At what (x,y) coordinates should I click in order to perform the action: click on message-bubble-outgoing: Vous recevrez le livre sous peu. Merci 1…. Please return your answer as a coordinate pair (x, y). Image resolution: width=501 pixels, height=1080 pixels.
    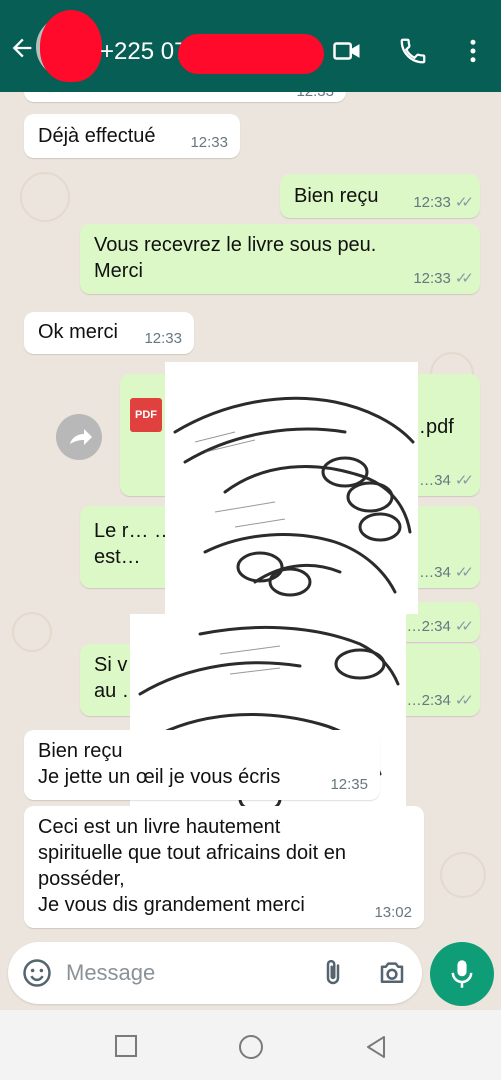
    Looking at the image, I should click on (280, 259).